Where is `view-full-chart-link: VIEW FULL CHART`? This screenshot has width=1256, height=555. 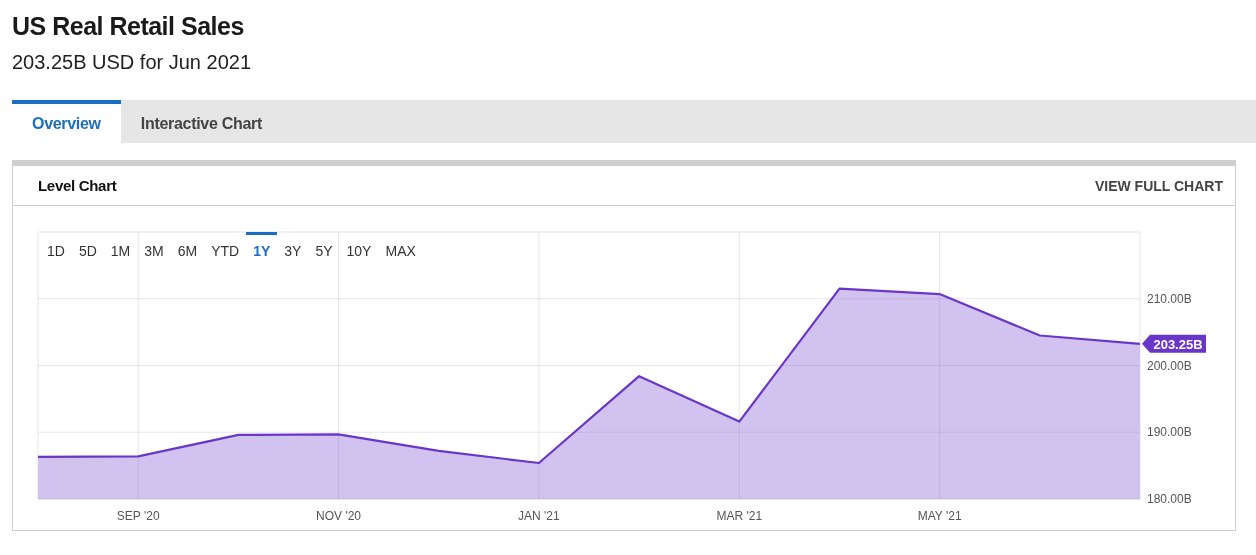
view-full-chart-link: VIEW FULL CHART is located at coordinates (1158, 185).